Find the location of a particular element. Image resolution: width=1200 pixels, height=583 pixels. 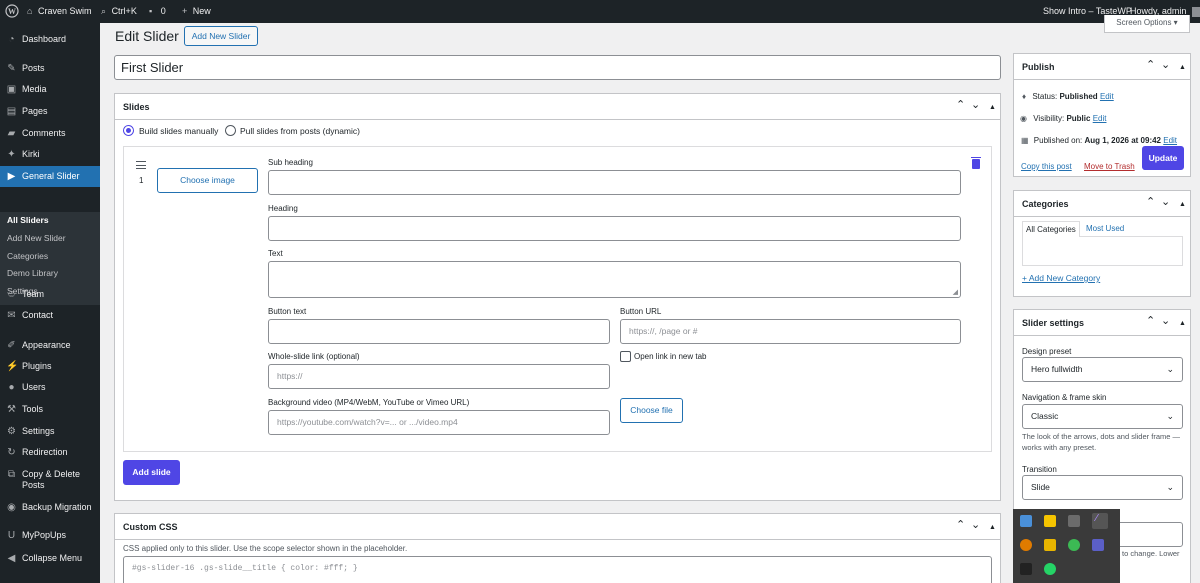

nav-skin-select: Classic ⌄ is located at coordinates (1102, 416).